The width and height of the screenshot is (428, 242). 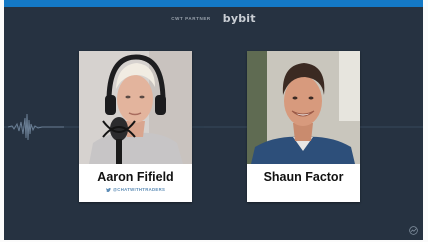 I want to click on chart-trend-icon, so click(x=413, y=230).